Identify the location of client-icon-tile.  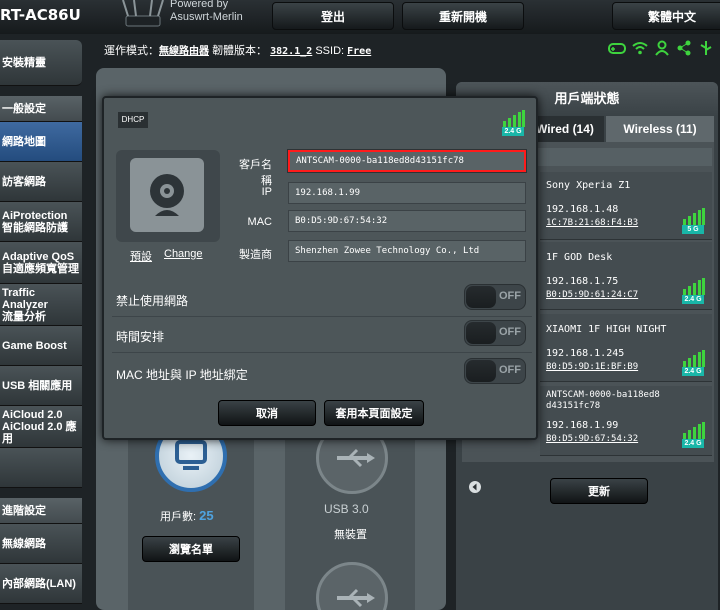
(167, 195).